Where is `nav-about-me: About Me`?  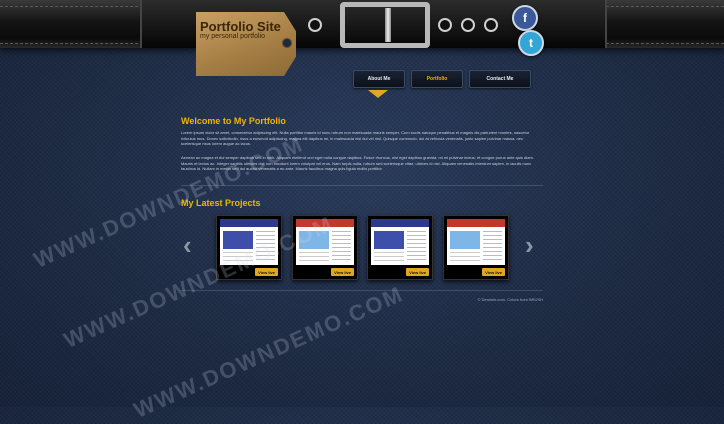
nav-about-me: About Me is located at coordinates (379, 79).